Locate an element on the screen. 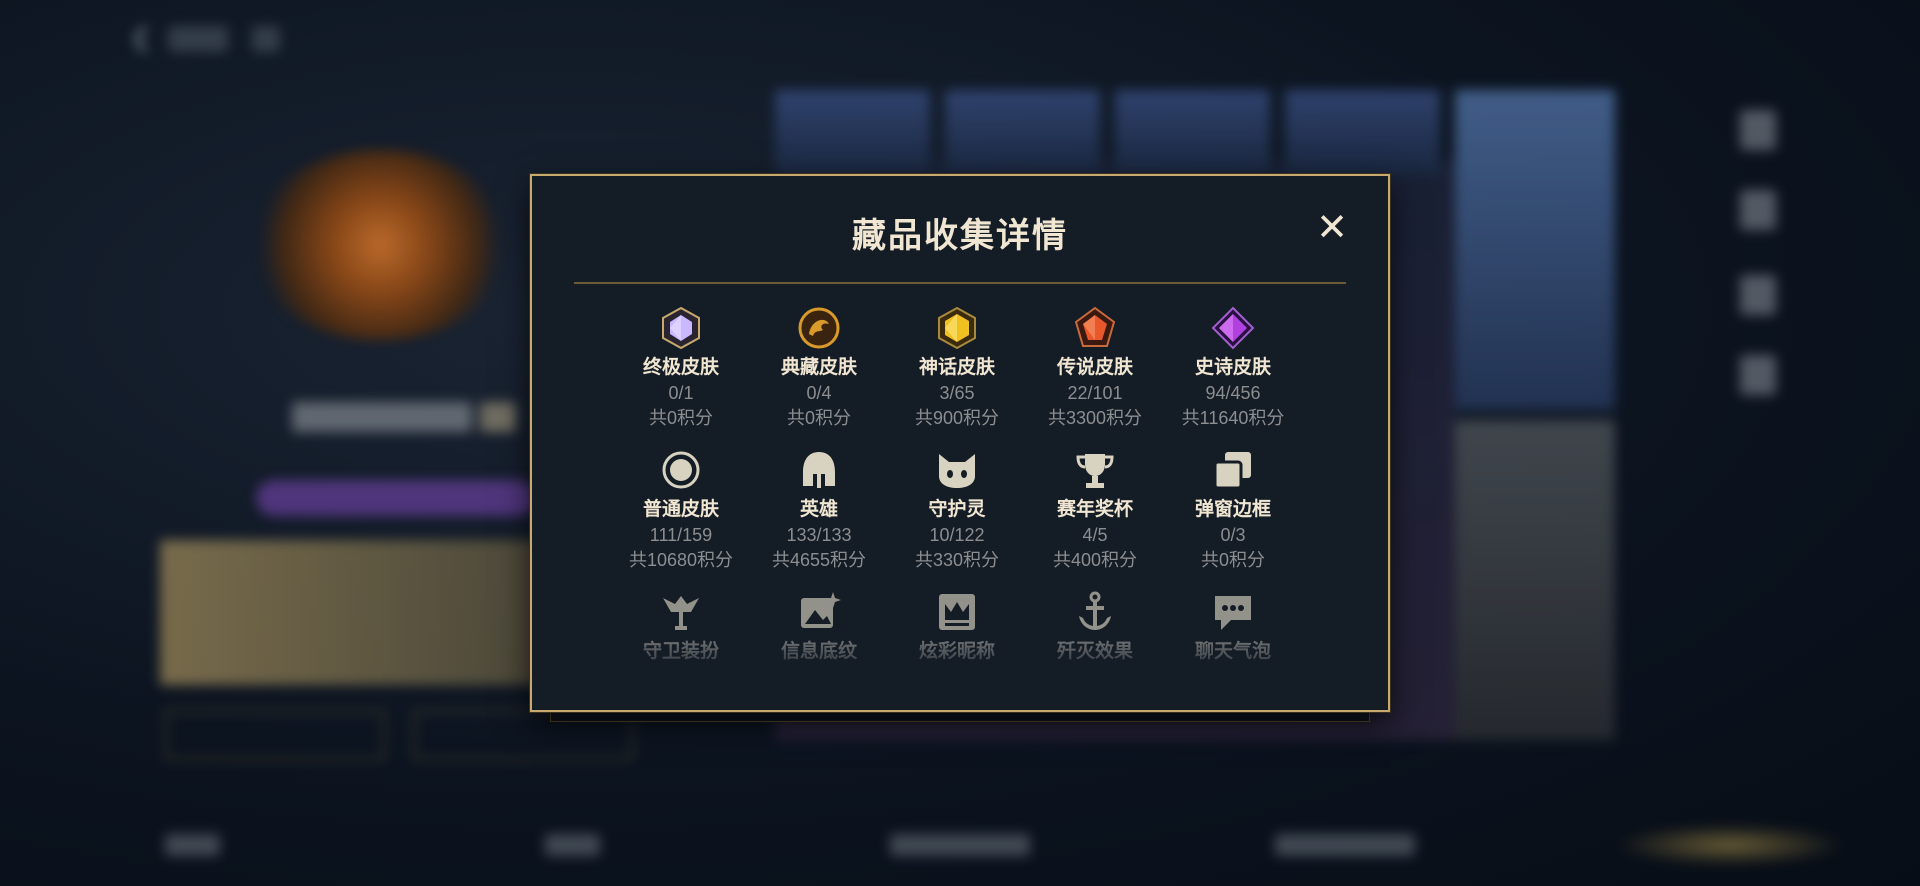 The width and height of the screenshot is (1920, 886). collection-item-count: 22/101 is located at coordinates (1095, 393).